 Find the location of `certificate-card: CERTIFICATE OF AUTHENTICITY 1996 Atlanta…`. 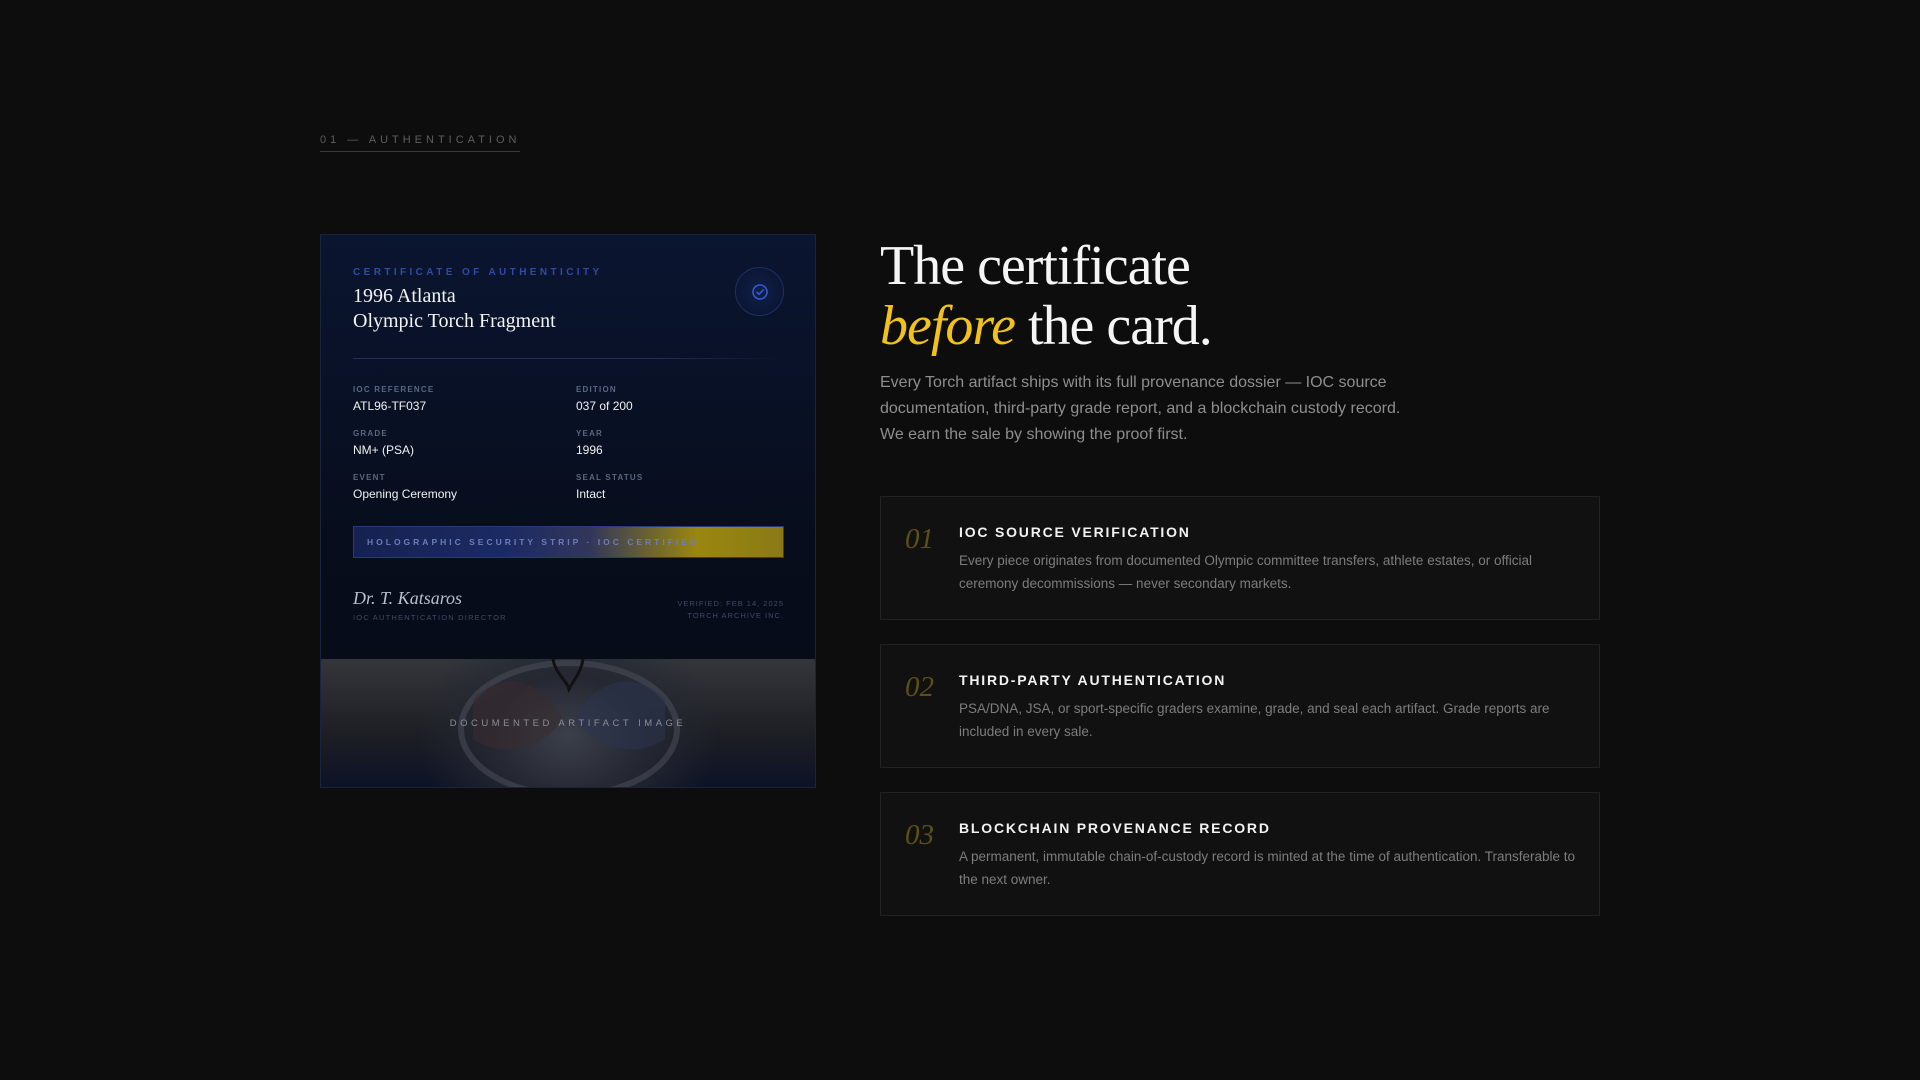

certificate-card: CERTIFICATE OF AUTHENTICITY 1996 Atlanta… is located at coordinates (568, 511).